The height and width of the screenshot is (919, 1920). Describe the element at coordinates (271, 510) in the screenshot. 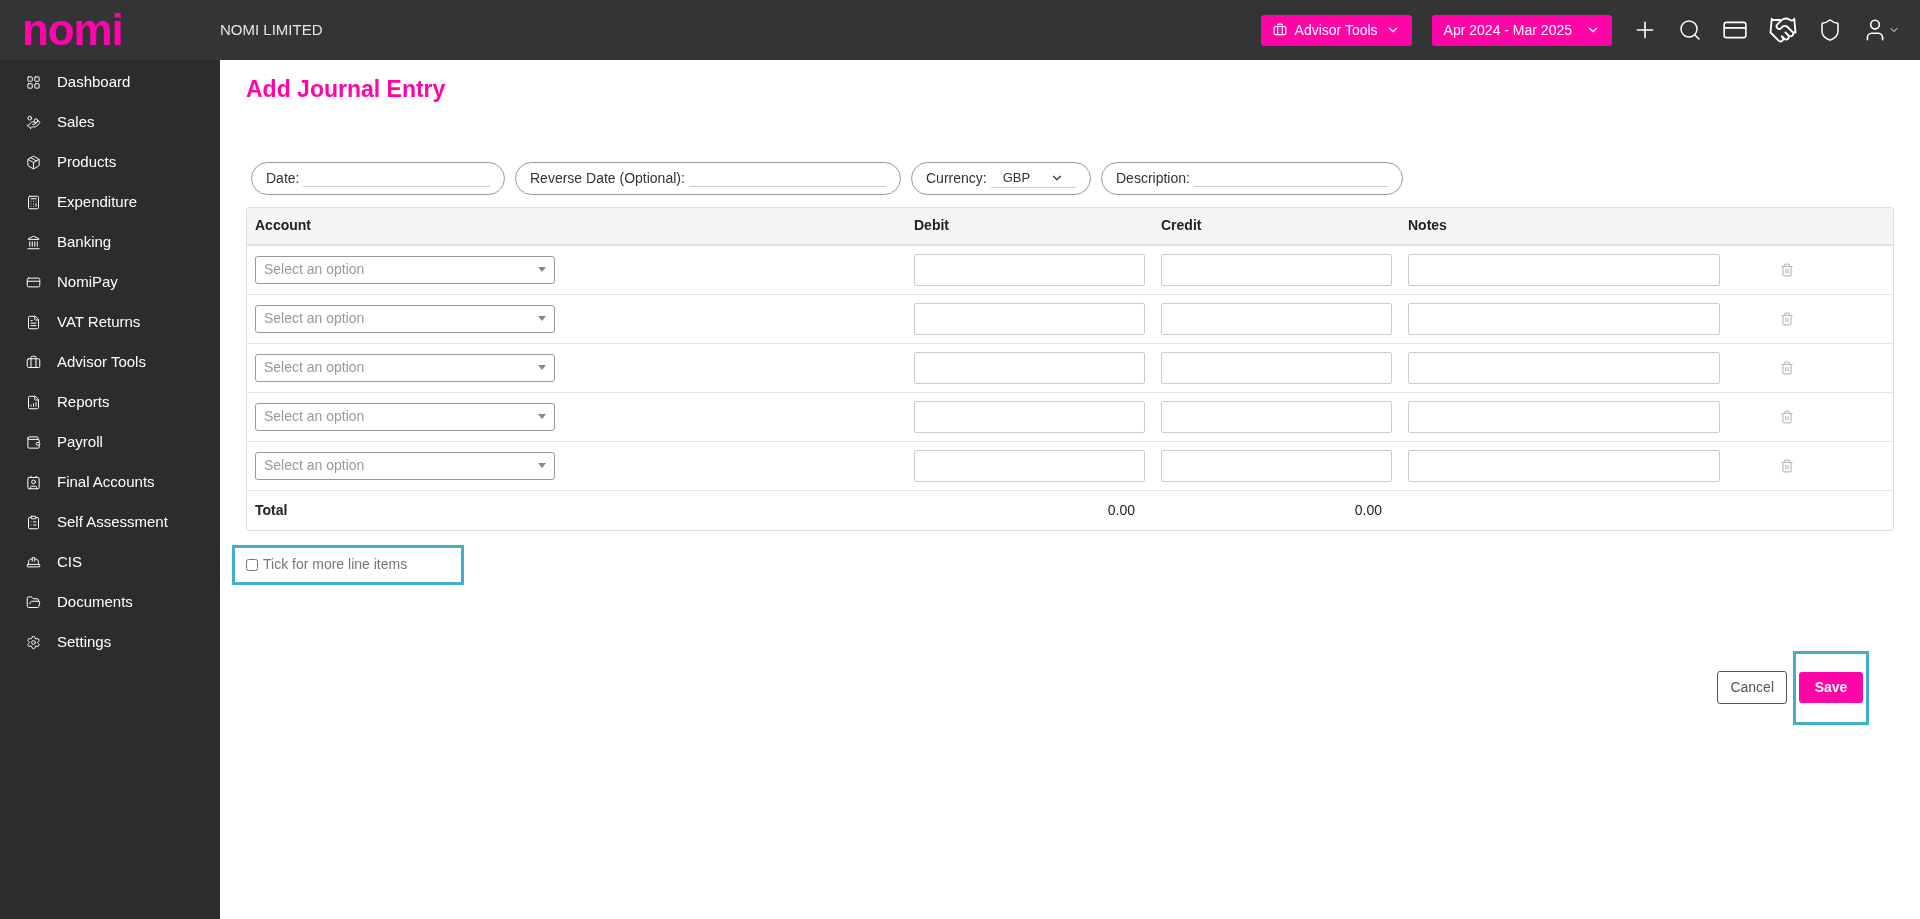

I see `total-label: Total` at that location.